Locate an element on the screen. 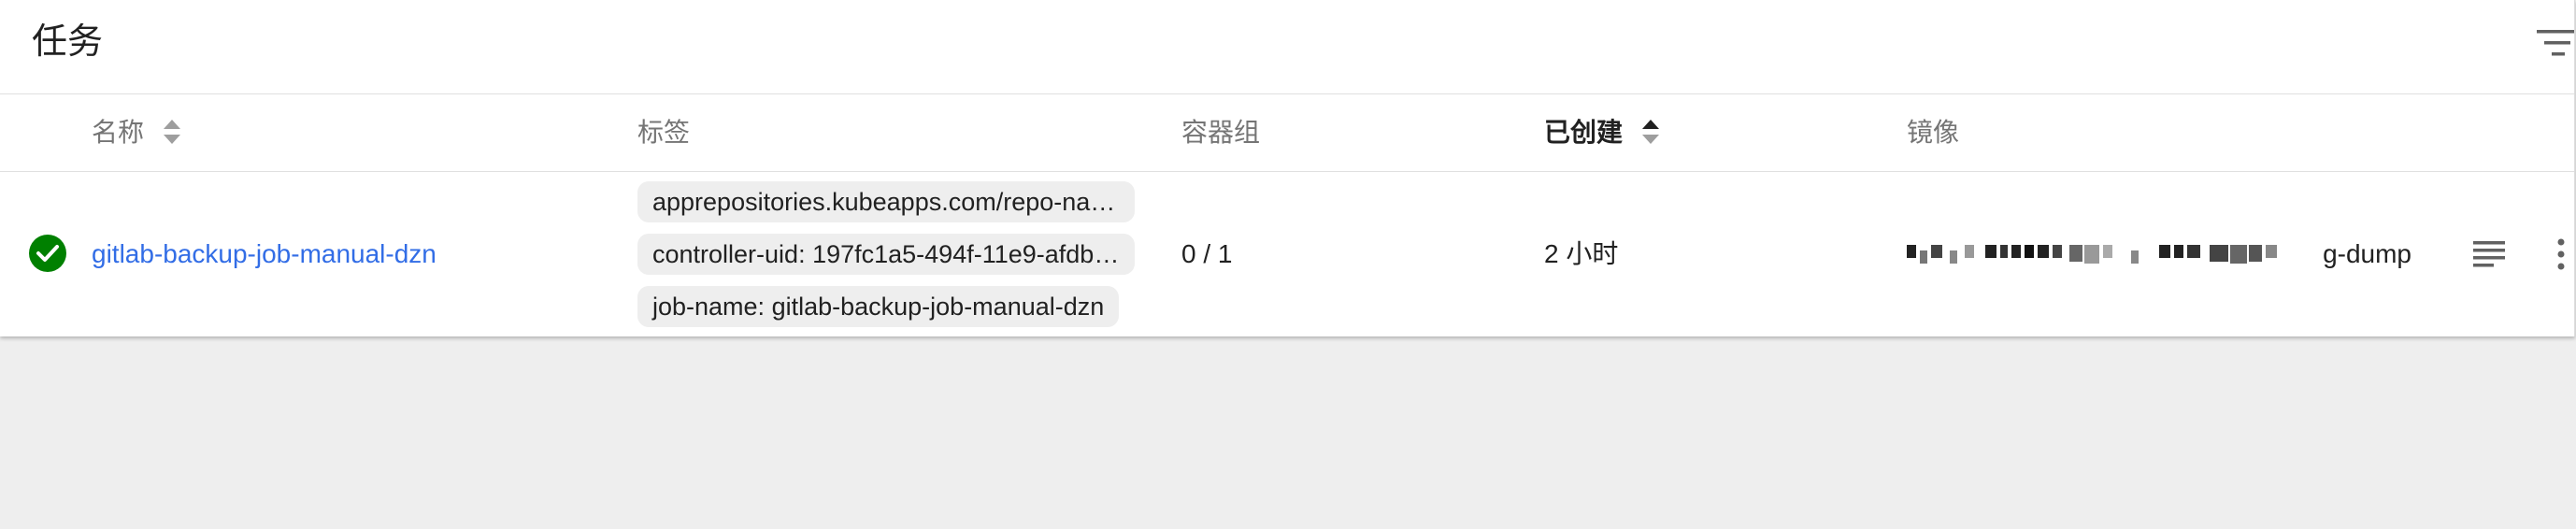 The width and height of the screenshot is (2576, 529). column-header-created: 已创建 is located at coordinates (1602, 132).